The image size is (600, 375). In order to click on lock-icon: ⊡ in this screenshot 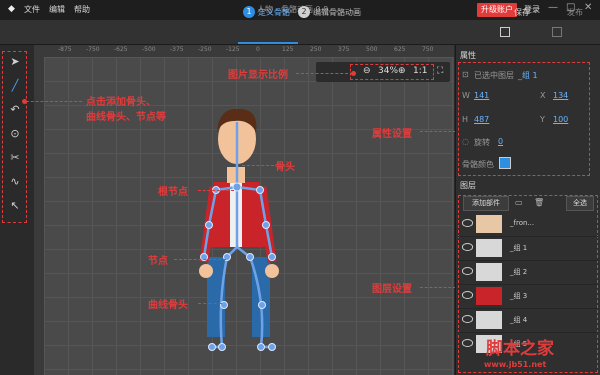, I will do `click(465, 74)`.